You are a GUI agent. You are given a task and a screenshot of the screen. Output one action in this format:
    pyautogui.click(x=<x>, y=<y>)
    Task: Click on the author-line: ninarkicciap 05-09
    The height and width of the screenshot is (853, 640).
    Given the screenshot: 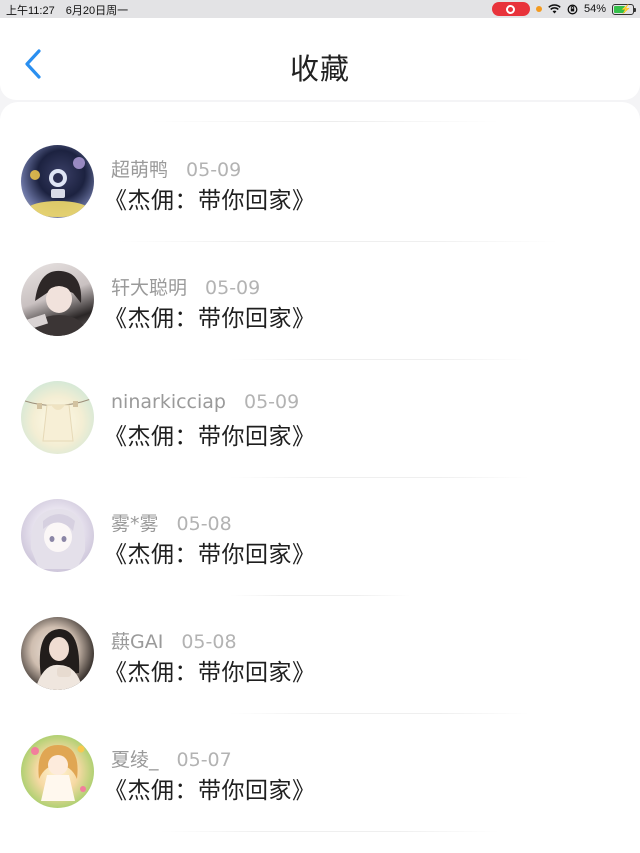 What is the action you would take?
    pyautogui.click(x=205, y=402)
    